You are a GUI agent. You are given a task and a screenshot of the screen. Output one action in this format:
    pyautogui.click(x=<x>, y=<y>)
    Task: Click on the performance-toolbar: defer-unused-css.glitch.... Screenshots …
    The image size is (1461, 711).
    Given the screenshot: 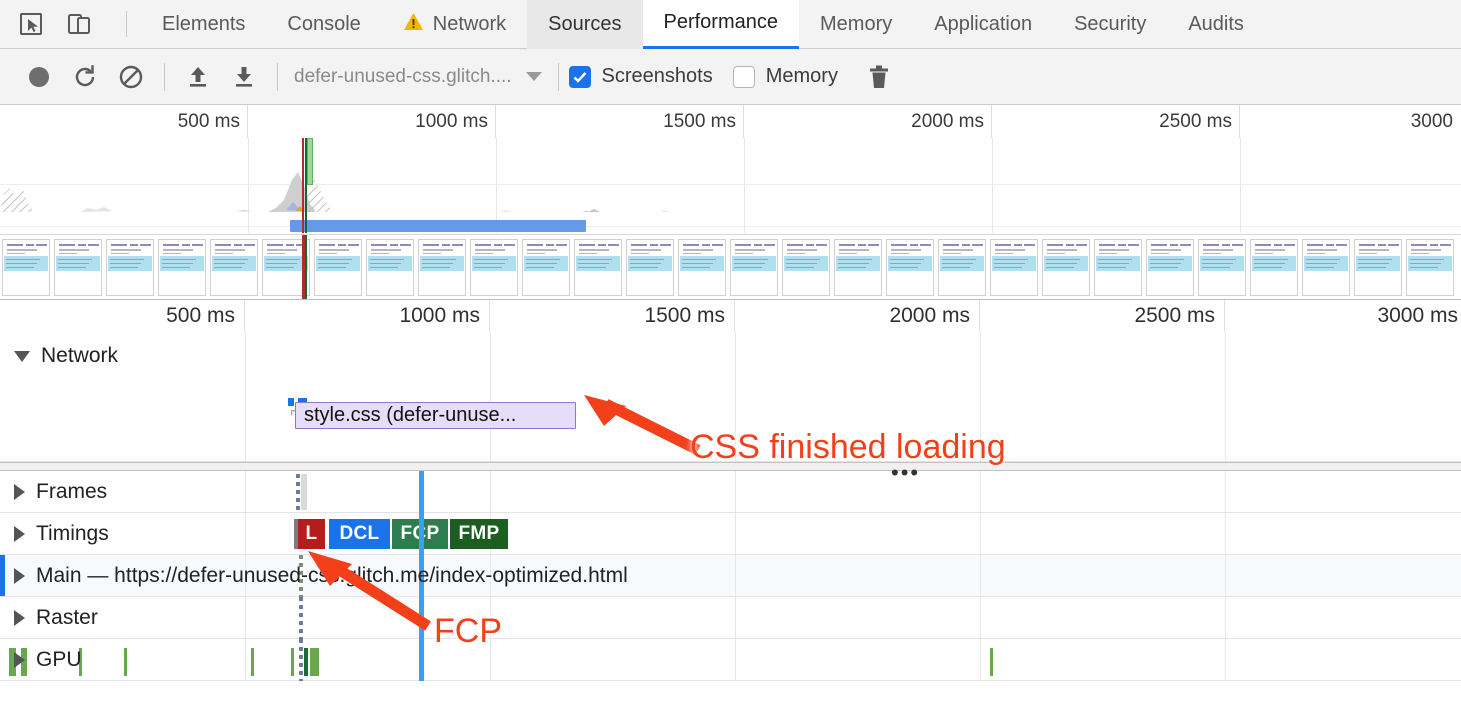 What is the action you would take?
    pyautogui.click(x=730, y=77)
    